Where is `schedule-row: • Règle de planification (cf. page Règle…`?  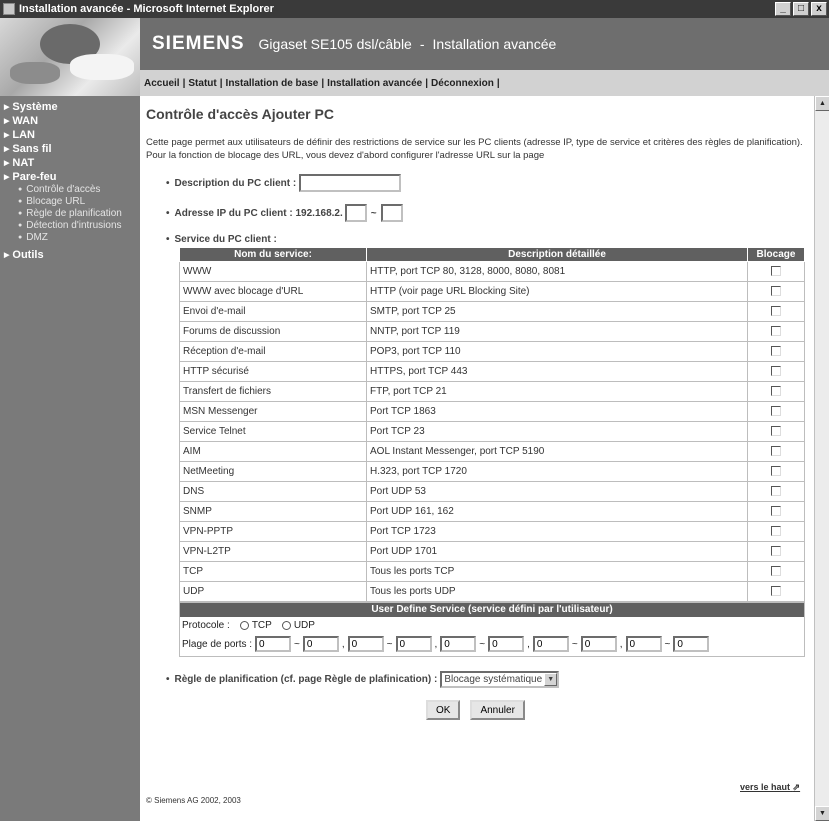
schedule-row: • Règle de planification (cf. page Règle… is located at coordinates (490, 679).